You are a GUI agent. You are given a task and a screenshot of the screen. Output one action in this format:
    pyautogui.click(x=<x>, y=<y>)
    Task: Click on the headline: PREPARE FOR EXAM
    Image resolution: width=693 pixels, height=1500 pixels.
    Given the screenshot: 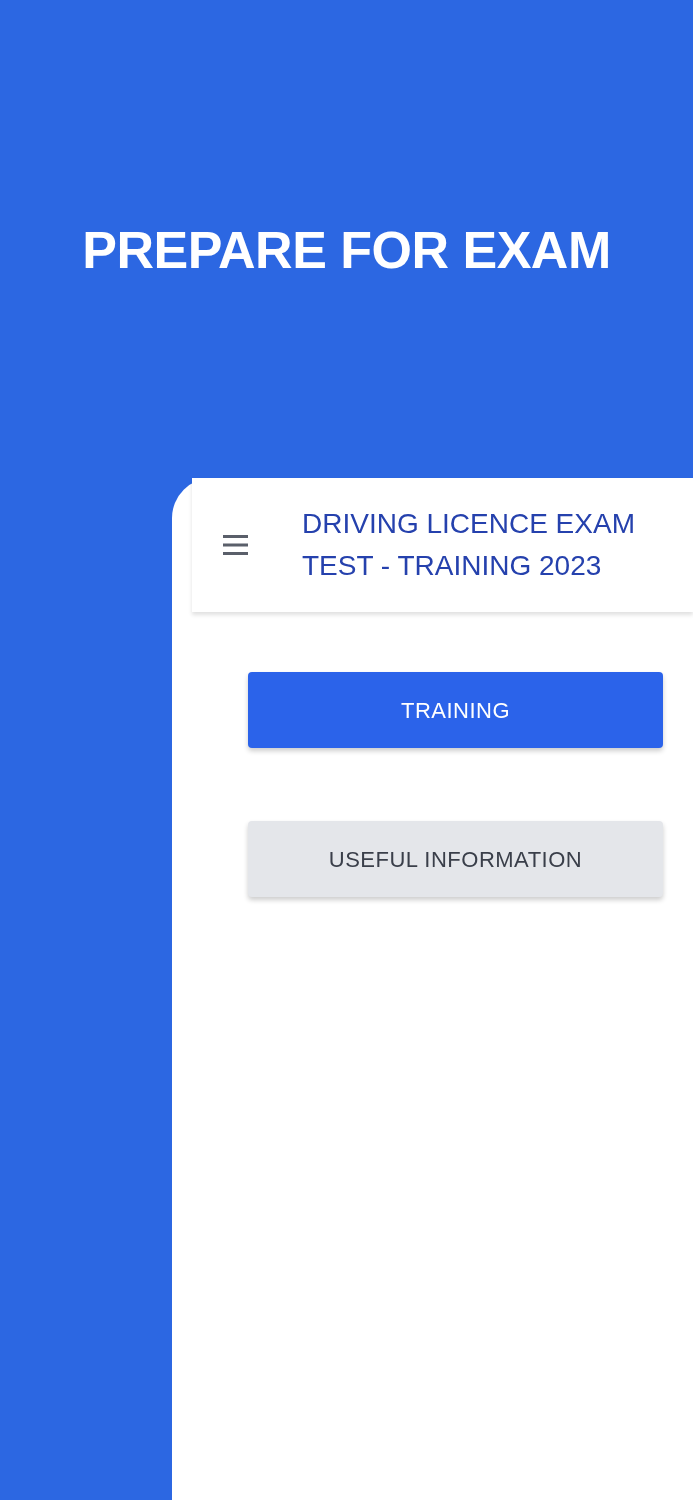 What is the action you would take?
    pyautogui.click(x=346, y=250)
    